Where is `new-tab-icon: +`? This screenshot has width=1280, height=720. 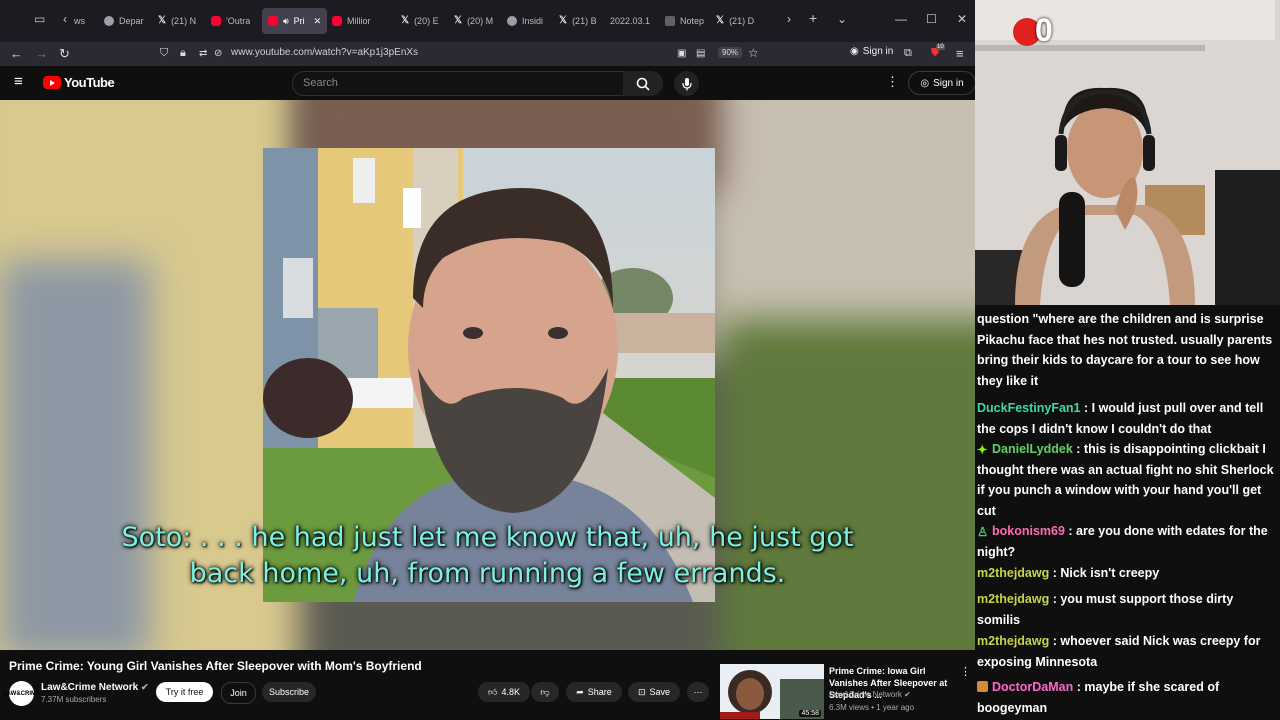 new-tab-icon: + is located at coordinates (813, 18).